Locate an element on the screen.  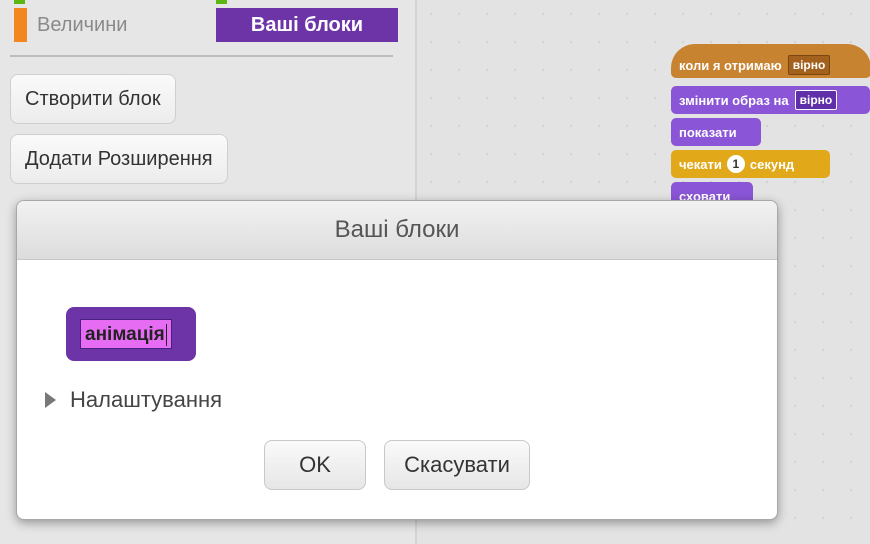
ok-button: OK is located at coordinates (315, 465).